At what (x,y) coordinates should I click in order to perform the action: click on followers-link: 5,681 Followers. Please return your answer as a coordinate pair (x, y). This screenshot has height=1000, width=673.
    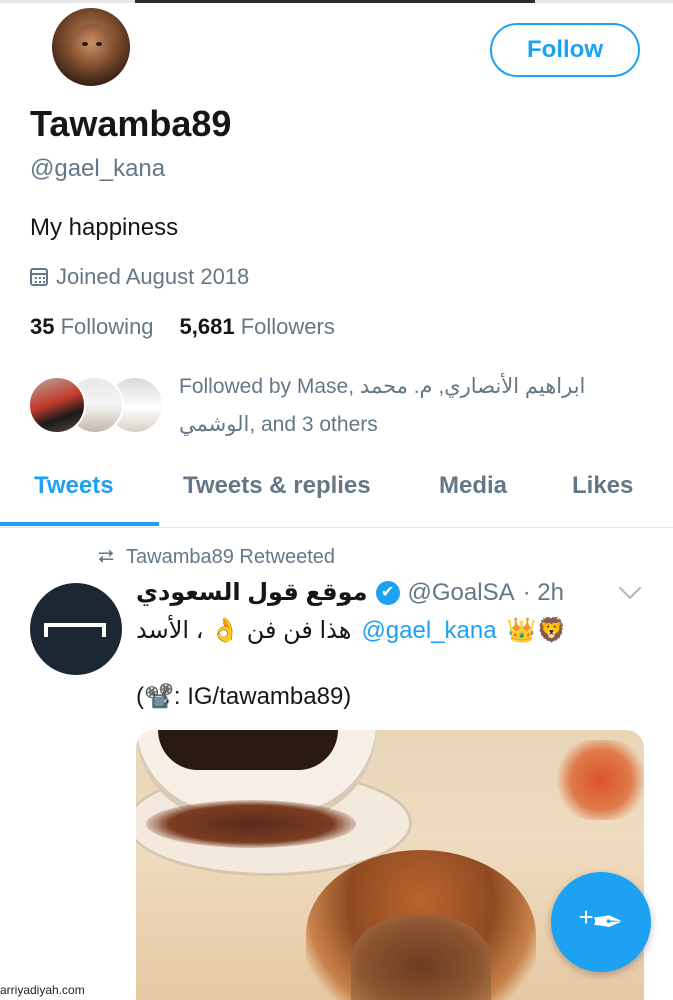
    Looking at the image, I should click on (257, 327).